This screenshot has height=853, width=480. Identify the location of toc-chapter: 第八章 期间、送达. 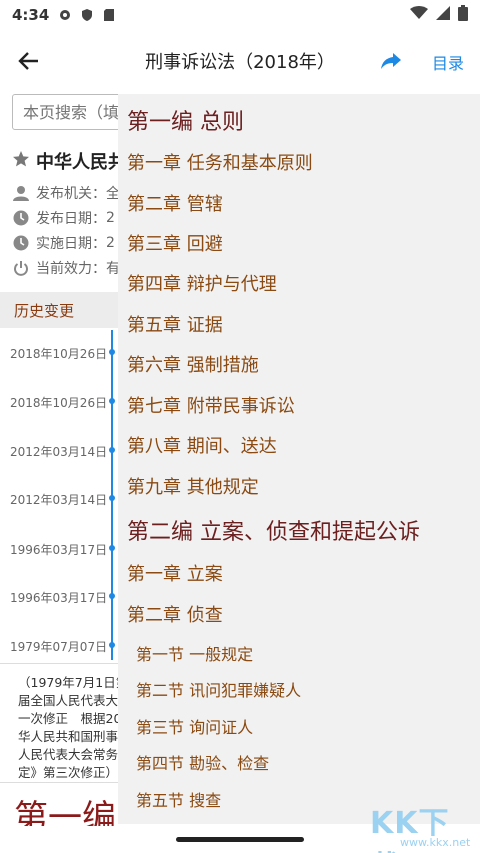
(202, 445).